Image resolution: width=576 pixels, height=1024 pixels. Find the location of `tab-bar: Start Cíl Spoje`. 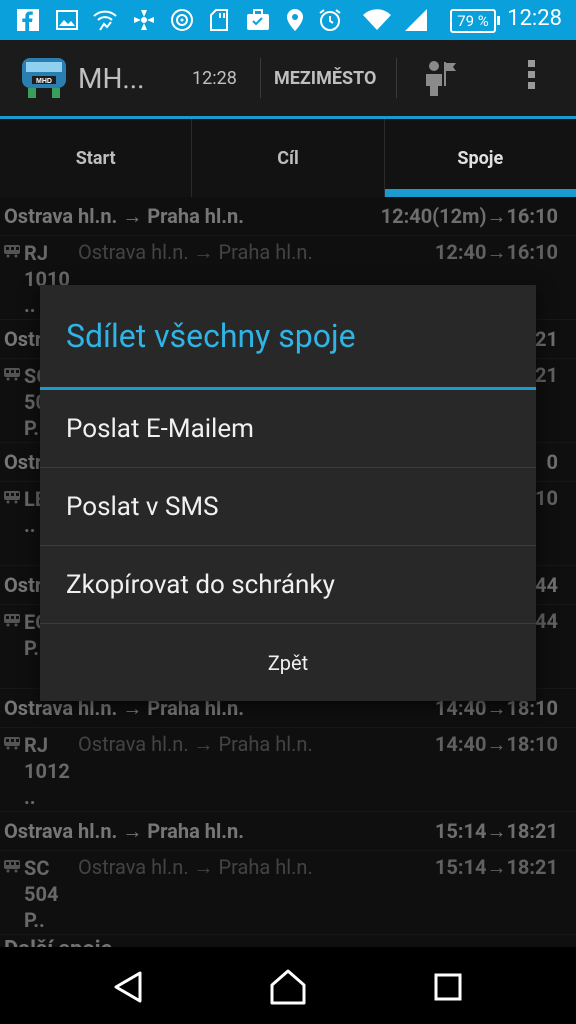

tab-bar: Start Cíl Spoje is located at coordinates (288, 158).